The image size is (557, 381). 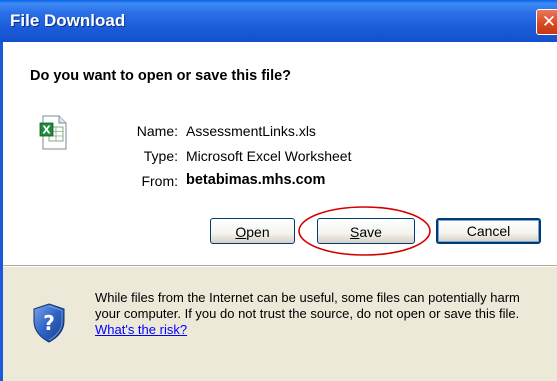 What do you see at coordinates (258, 232) in the screenshot?
I see `open-label-rest: pen` at bounding box center [258, 232].